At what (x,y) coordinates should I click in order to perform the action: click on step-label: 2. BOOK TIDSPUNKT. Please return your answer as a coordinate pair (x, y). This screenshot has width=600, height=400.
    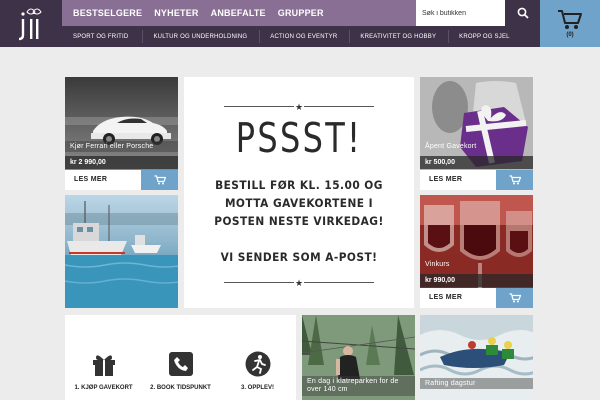
    Looking at the image, I should click on (180, 388).